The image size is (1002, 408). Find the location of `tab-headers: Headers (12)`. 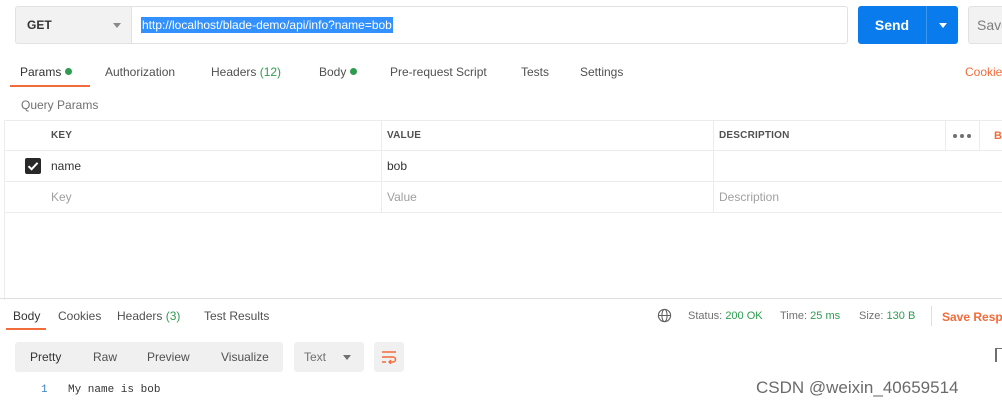

tab-headers: Headers (12) is located at coordinates (246, 72).